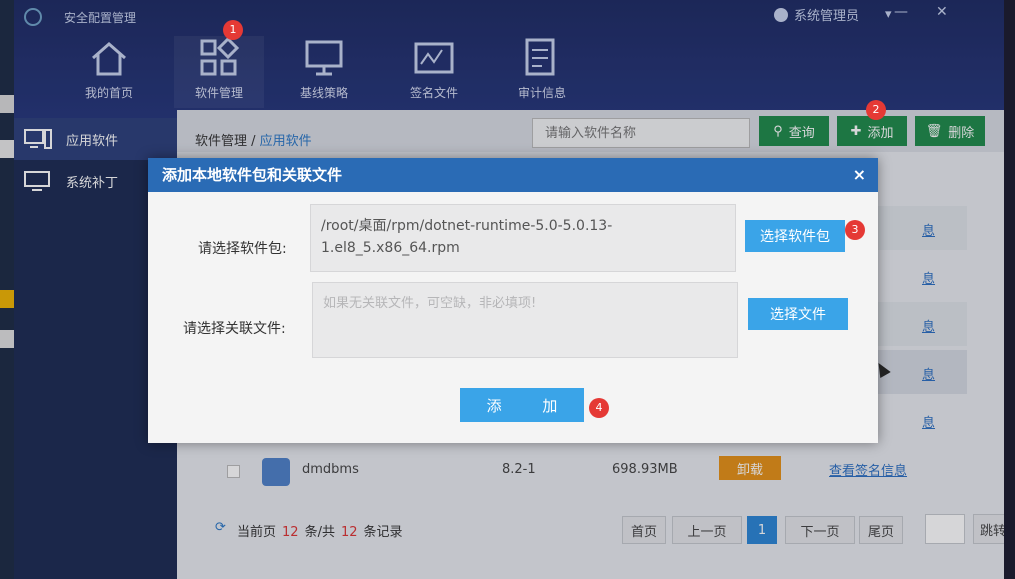 The width and height of the screenshot is (1015, 579). I want to click on dialog-title: 添加本地软件包和关联文件, so click(252, 175).